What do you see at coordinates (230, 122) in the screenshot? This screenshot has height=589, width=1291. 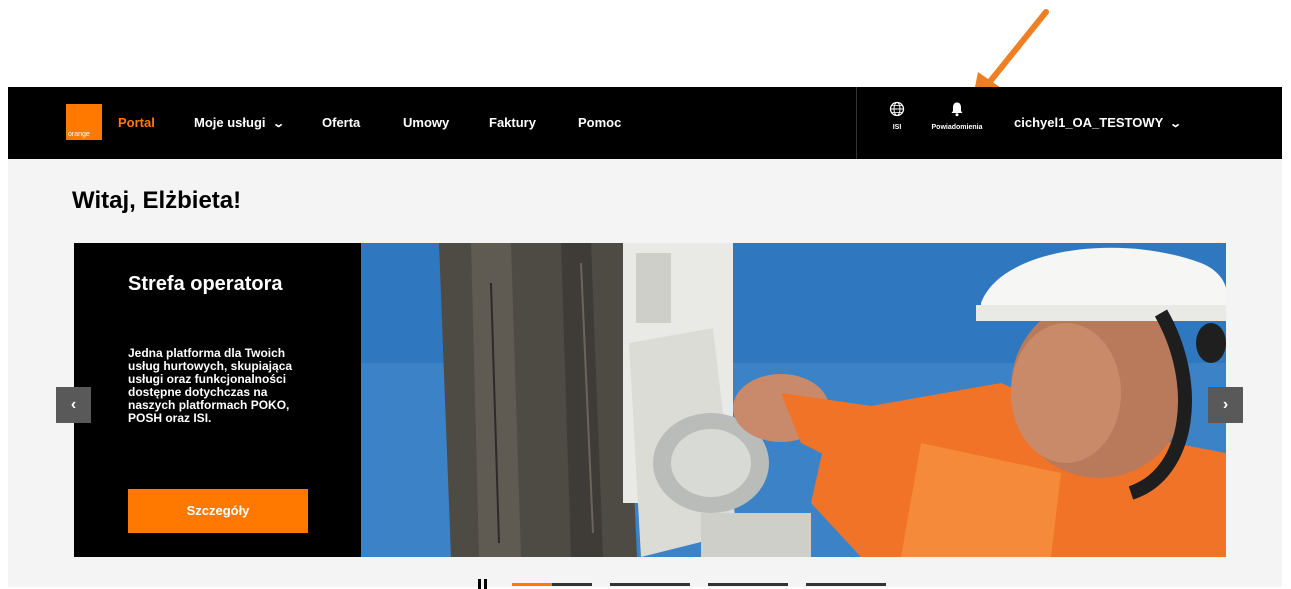 I see `nav-moje-uslugi-label: Moje usługi` at bounding box center [230, 122].